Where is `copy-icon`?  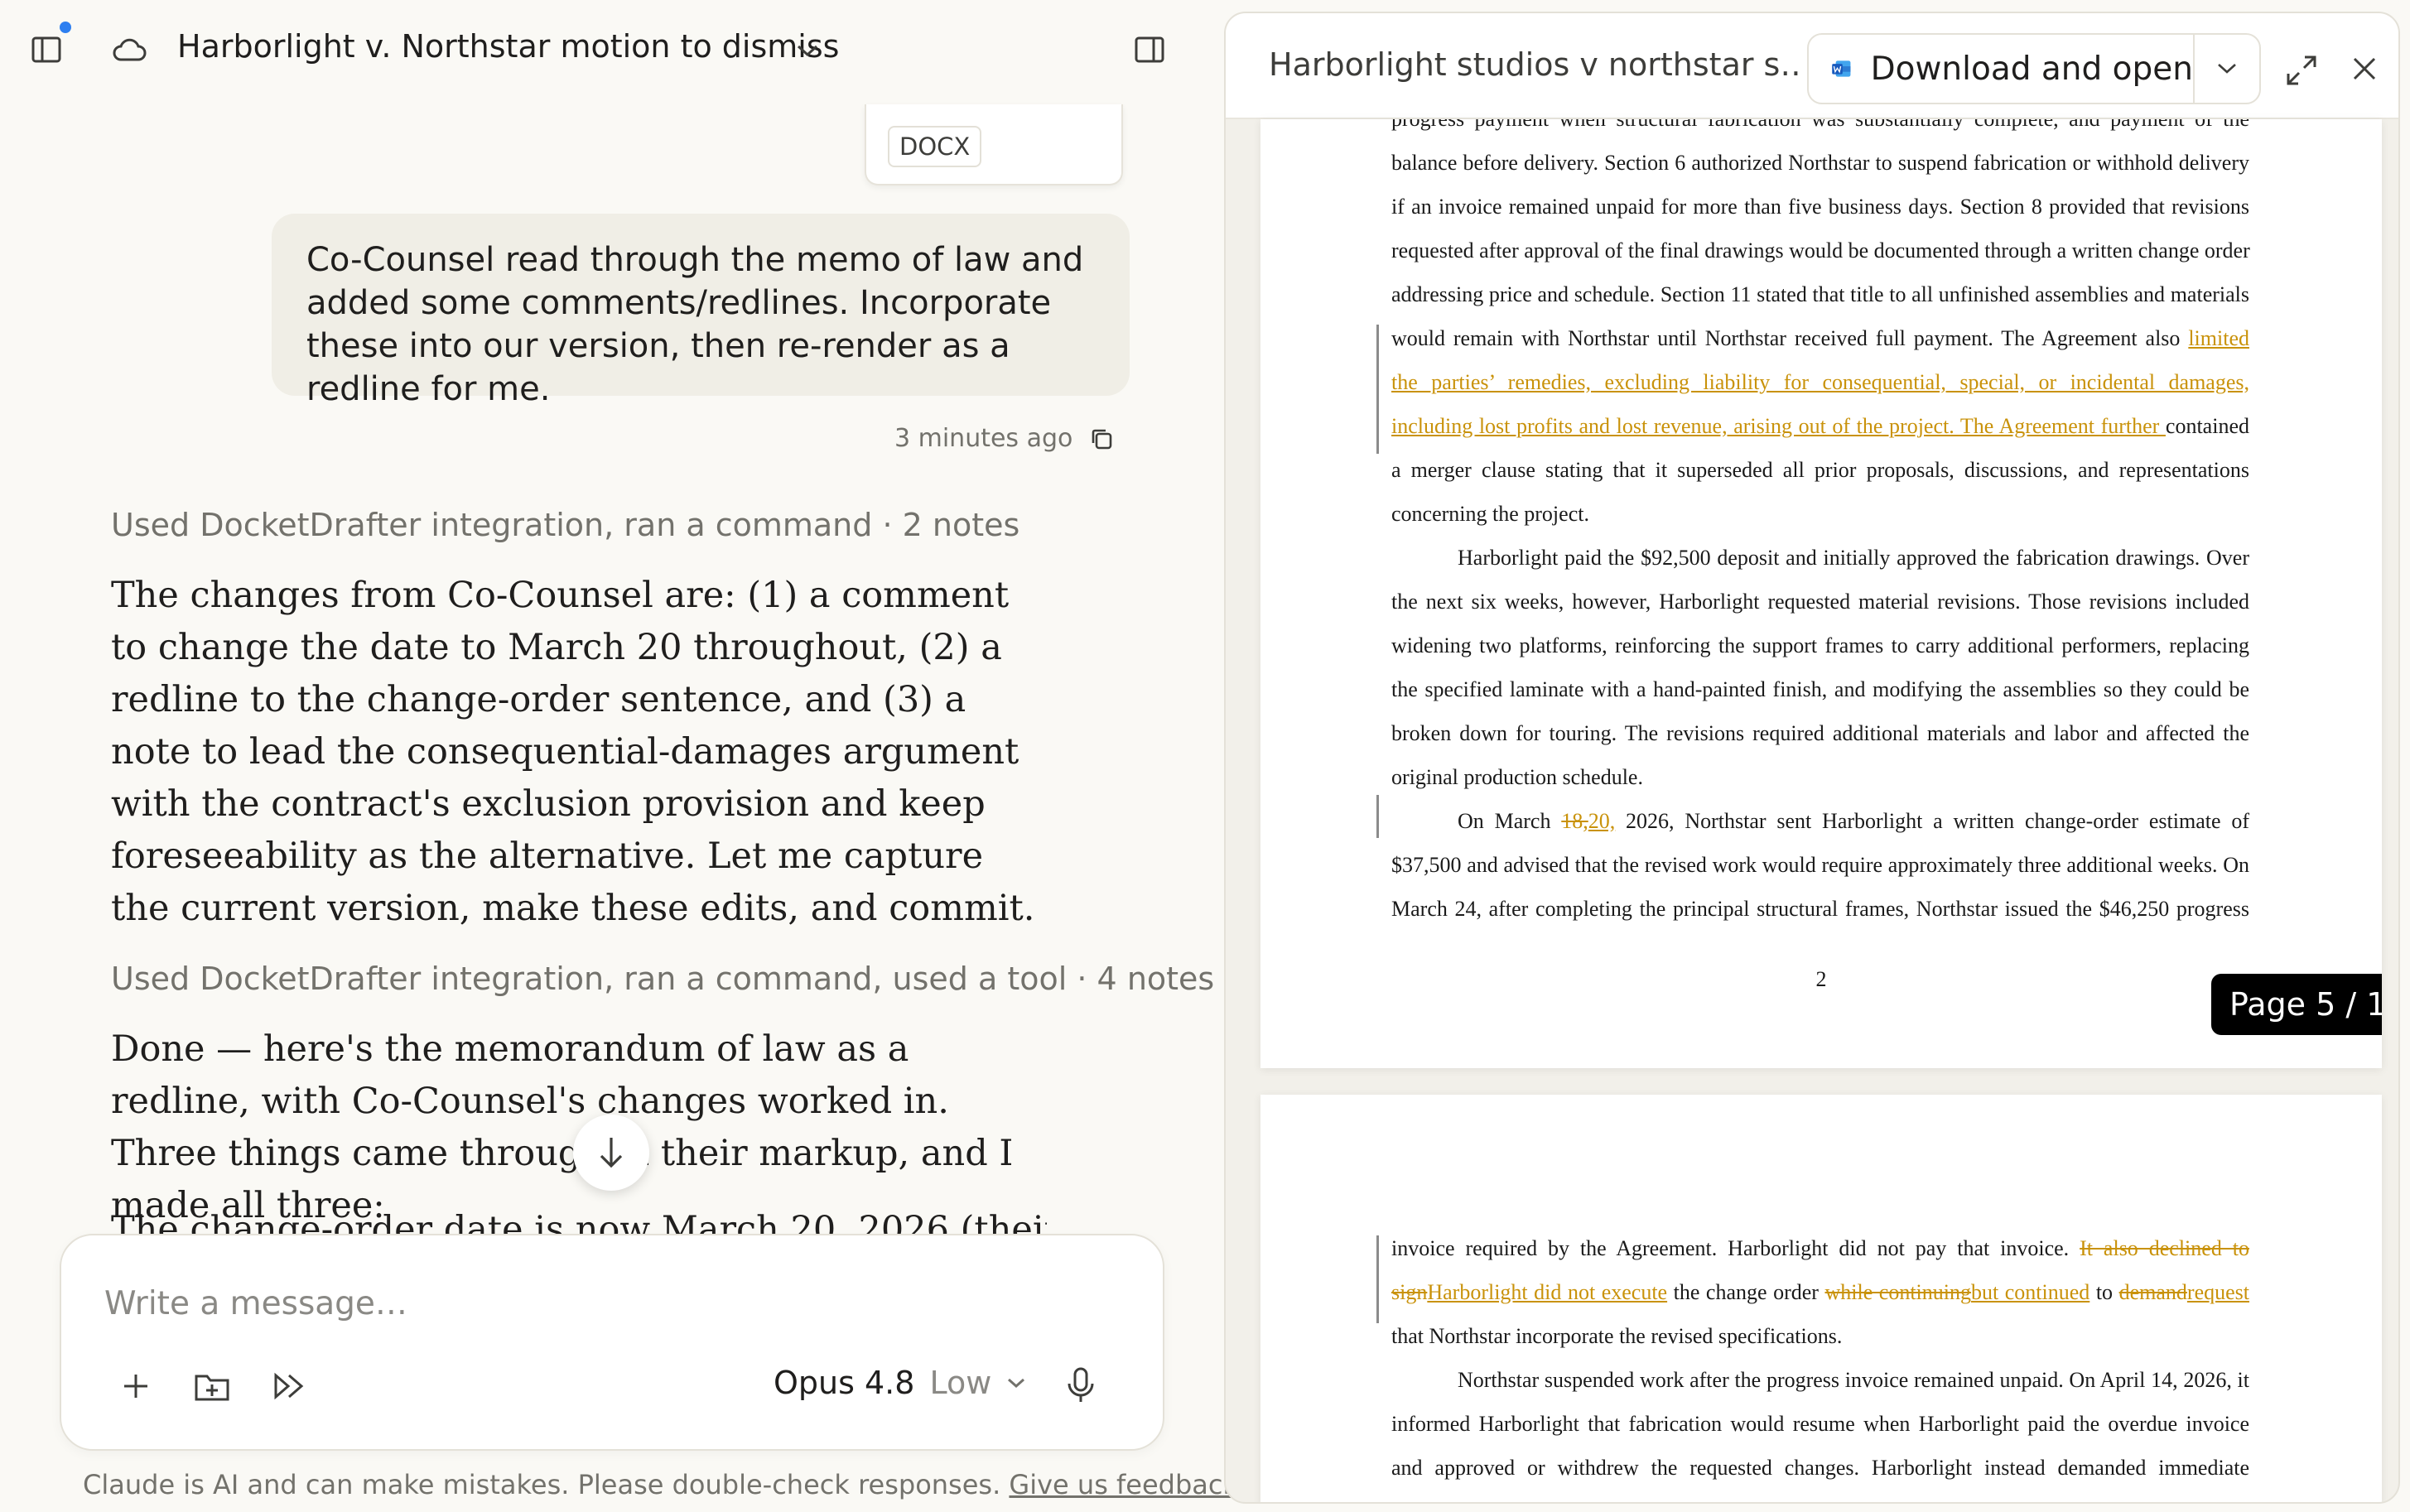
copy-icon is located at coordinates (1101, 439).